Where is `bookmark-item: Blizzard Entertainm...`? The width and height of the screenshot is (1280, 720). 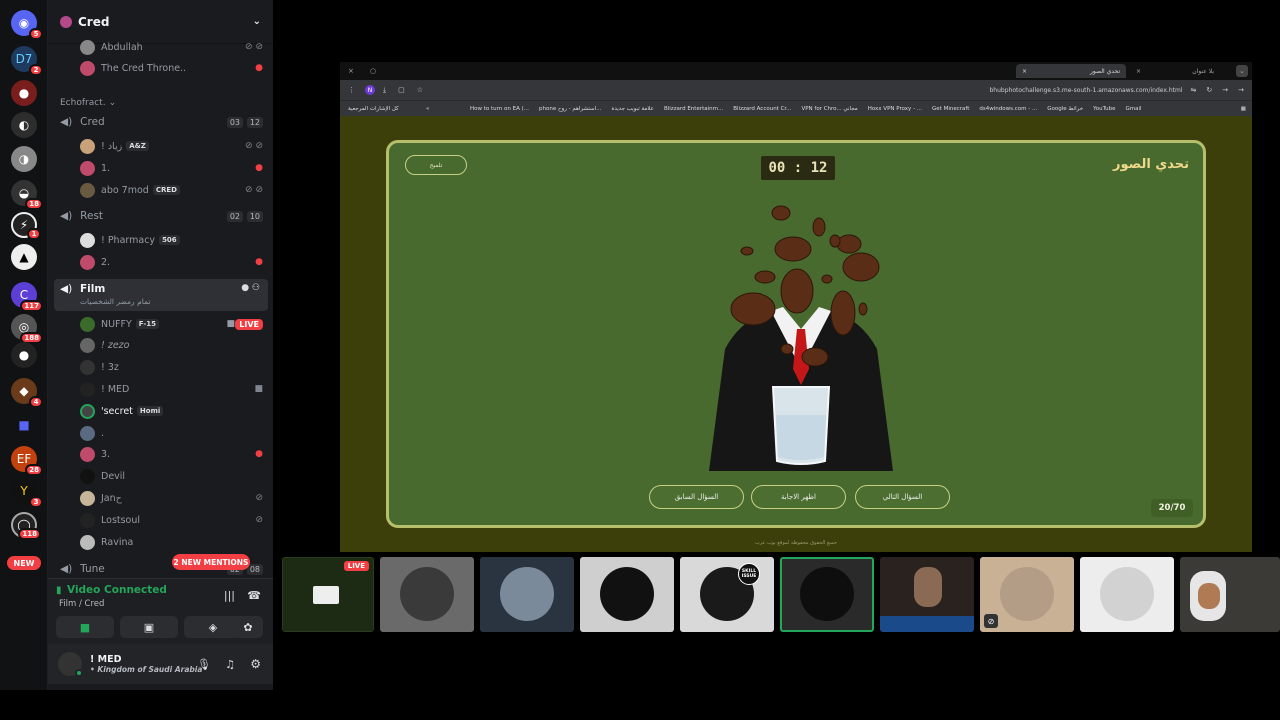
bookmark-item: Blizzard Entertainm... is located at coordinates (693, 109).